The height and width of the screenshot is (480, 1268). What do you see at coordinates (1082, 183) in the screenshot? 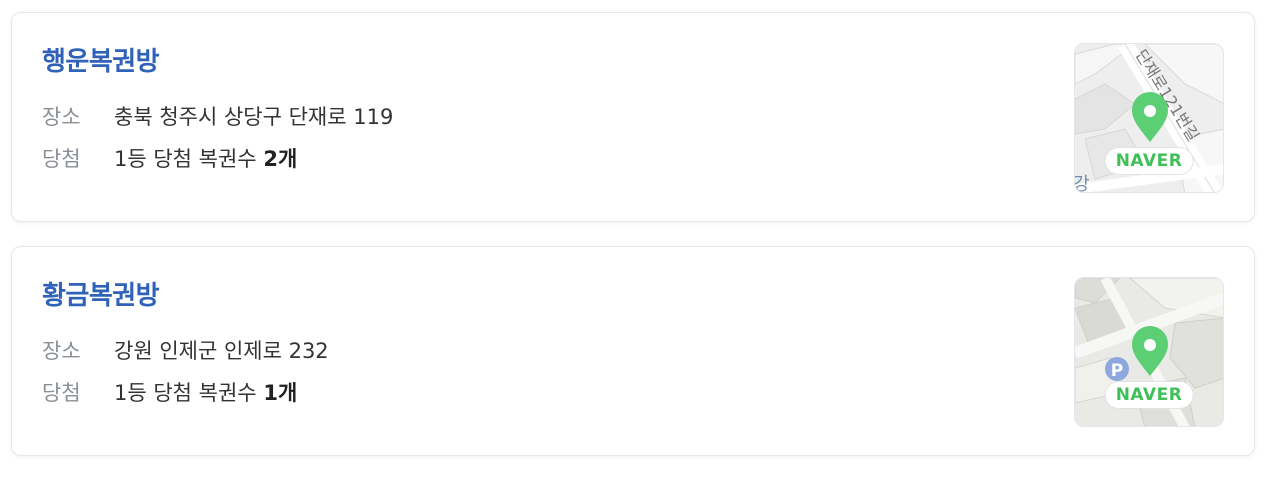
I see `map-corner-label: 강` at bounding box center [1082, 183].